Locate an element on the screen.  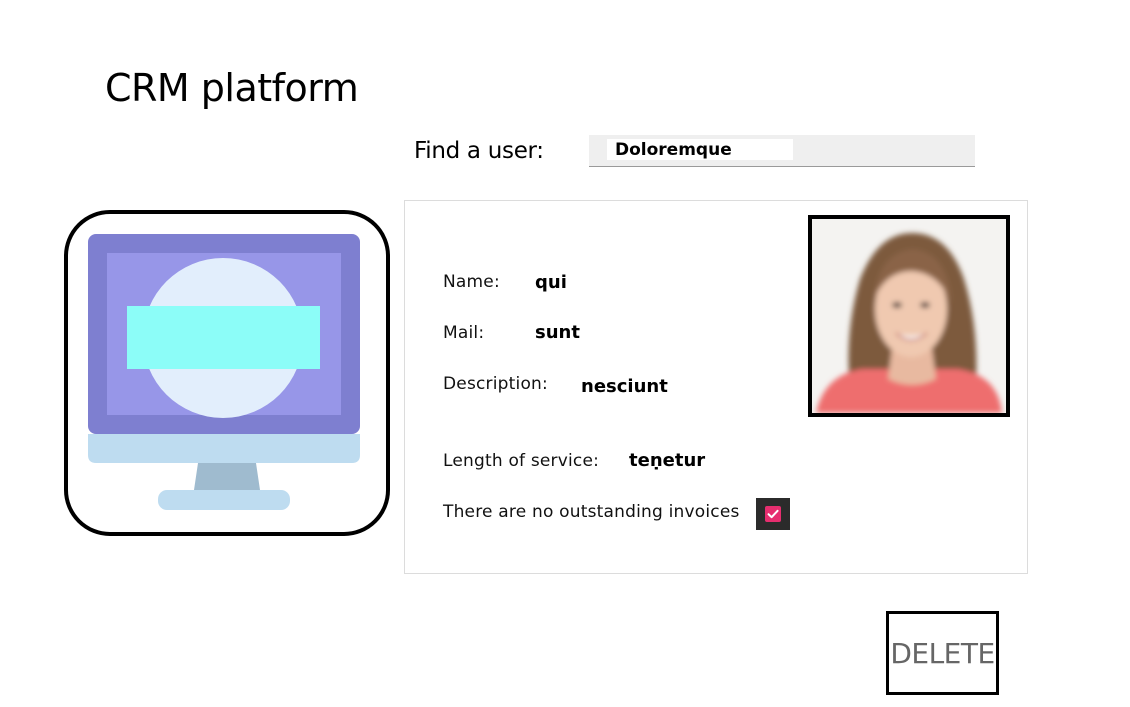
monitor-foot is located at coordinates (224, 500).